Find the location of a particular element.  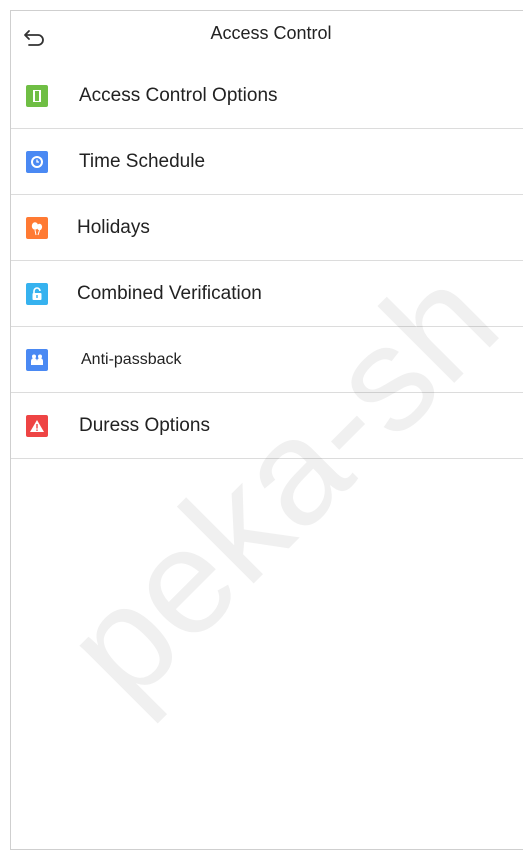

menu-item-holidays: Holidays is located at coordinates (267, 228).